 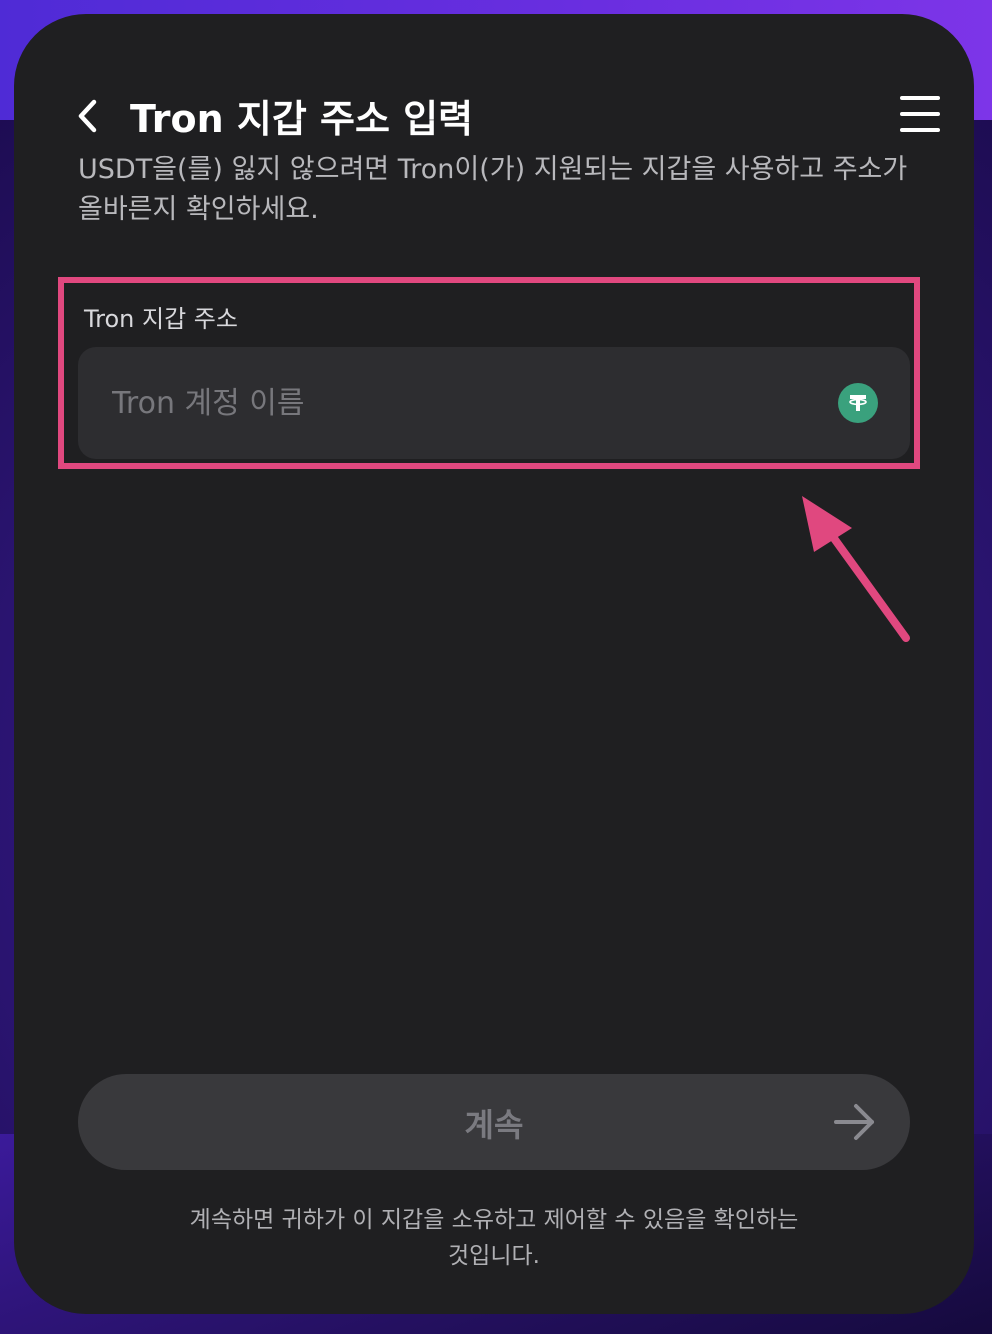 What do you see at coordinates (87, 116) in the screenshot?
I see `chevron-left-icon` at bounding box center [87, 116].